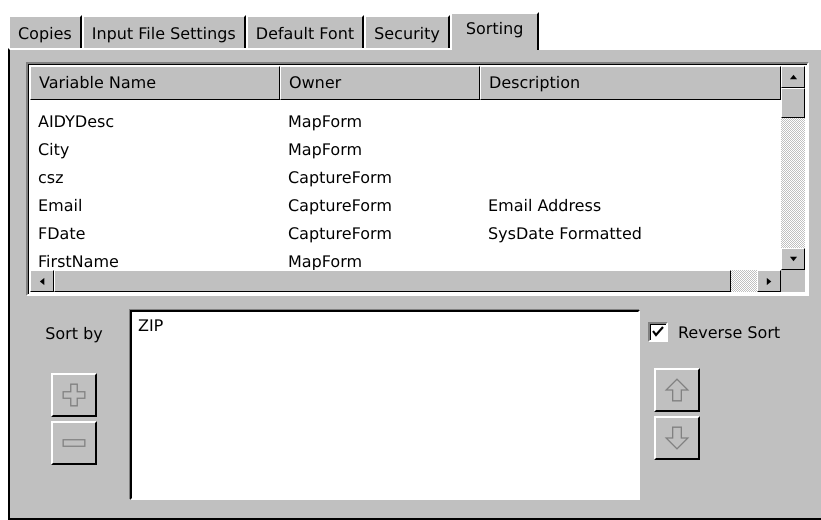 The image size is (821, 520). Describe the element at coordinates (380, 83) in the screenshot. I see `column-header: Owner` at that location.